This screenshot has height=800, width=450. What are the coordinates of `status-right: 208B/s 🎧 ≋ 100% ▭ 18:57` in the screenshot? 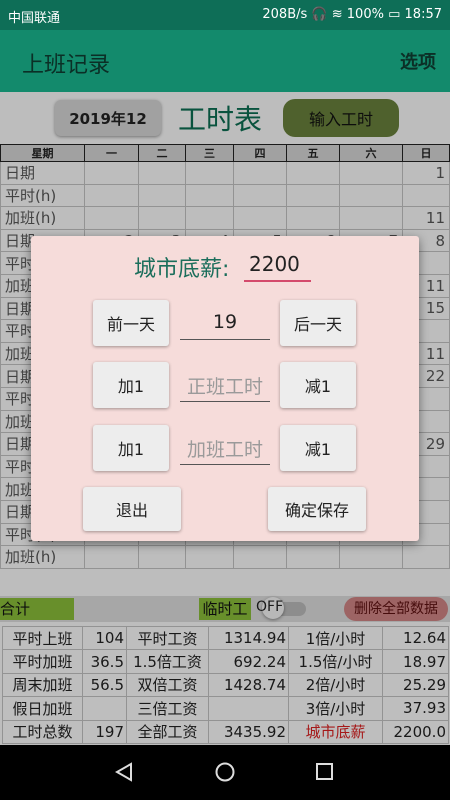 It's located at (352, 14).